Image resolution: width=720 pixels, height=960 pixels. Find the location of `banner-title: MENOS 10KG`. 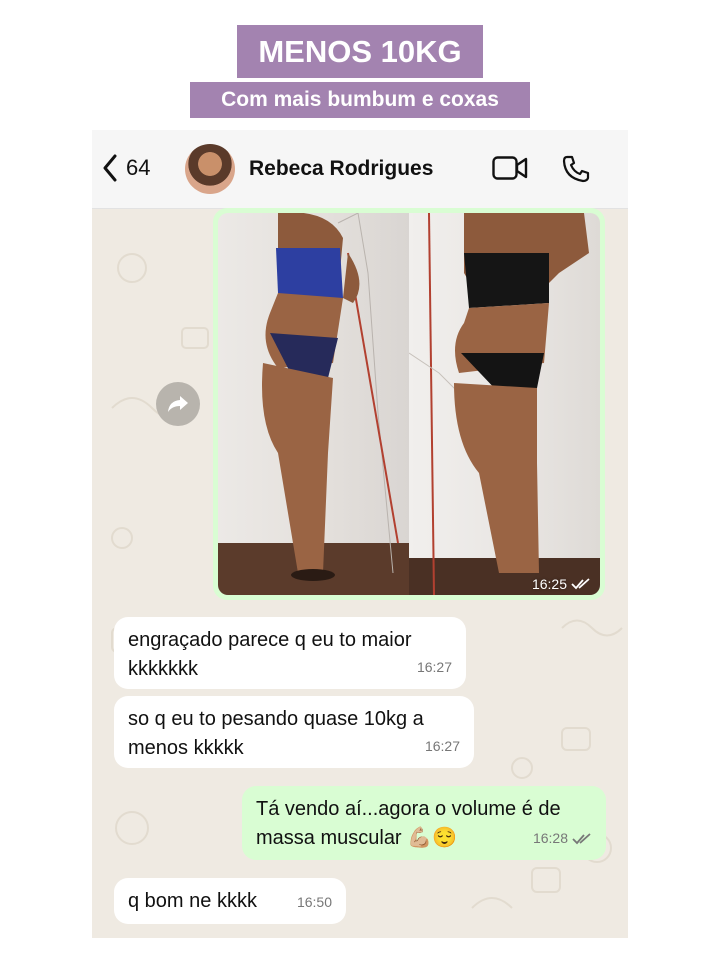

banner-title: MENOS 10KG is located at coordinates (360, 51).